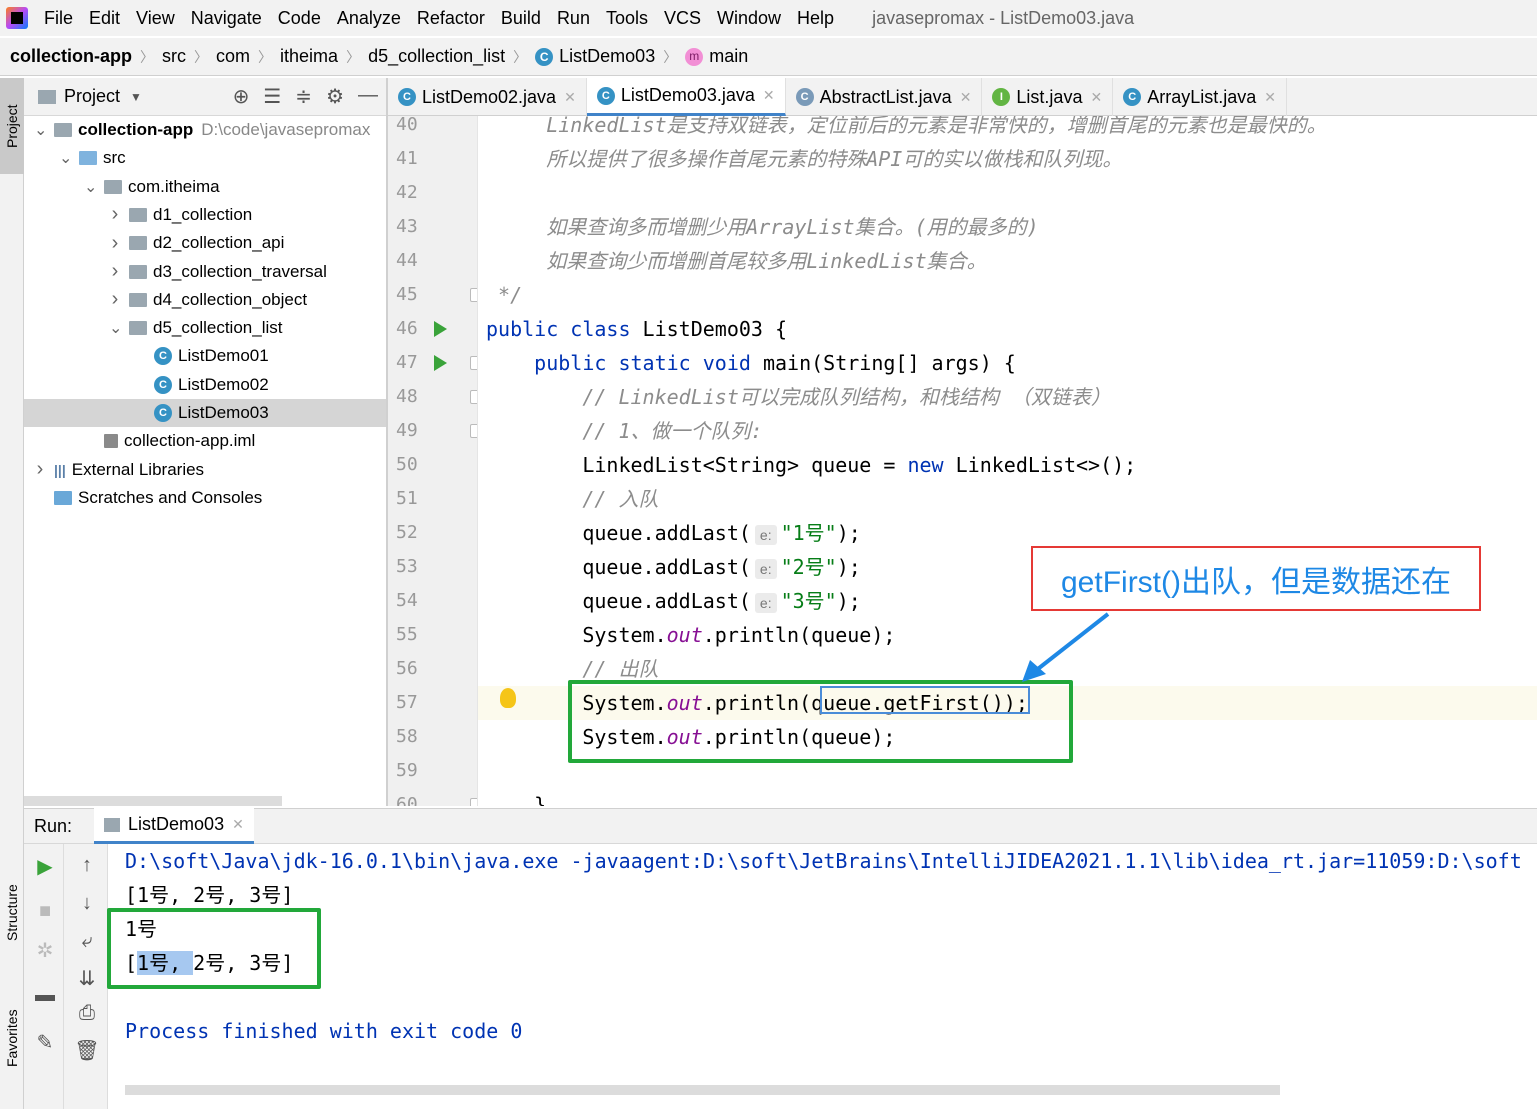 The image size is (1537, 1109). I want to click on scroll-end-icon: ⇊, so click(87, 978).